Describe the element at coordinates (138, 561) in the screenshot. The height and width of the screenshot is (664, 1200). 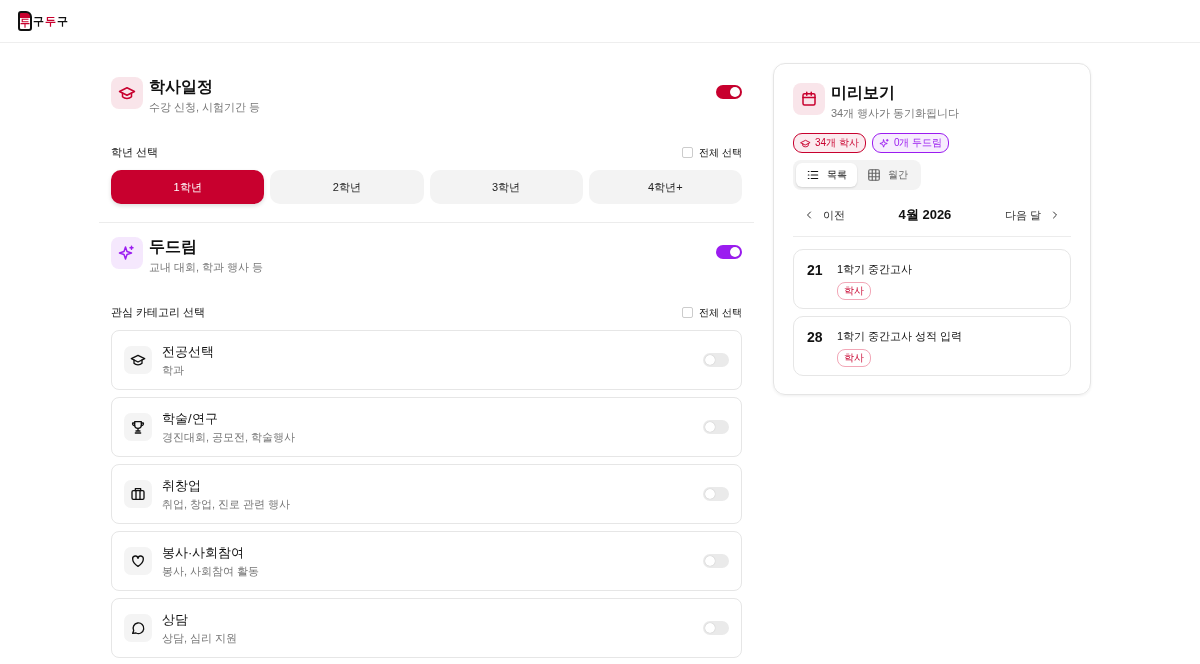
I see `heart-icon` at that location.